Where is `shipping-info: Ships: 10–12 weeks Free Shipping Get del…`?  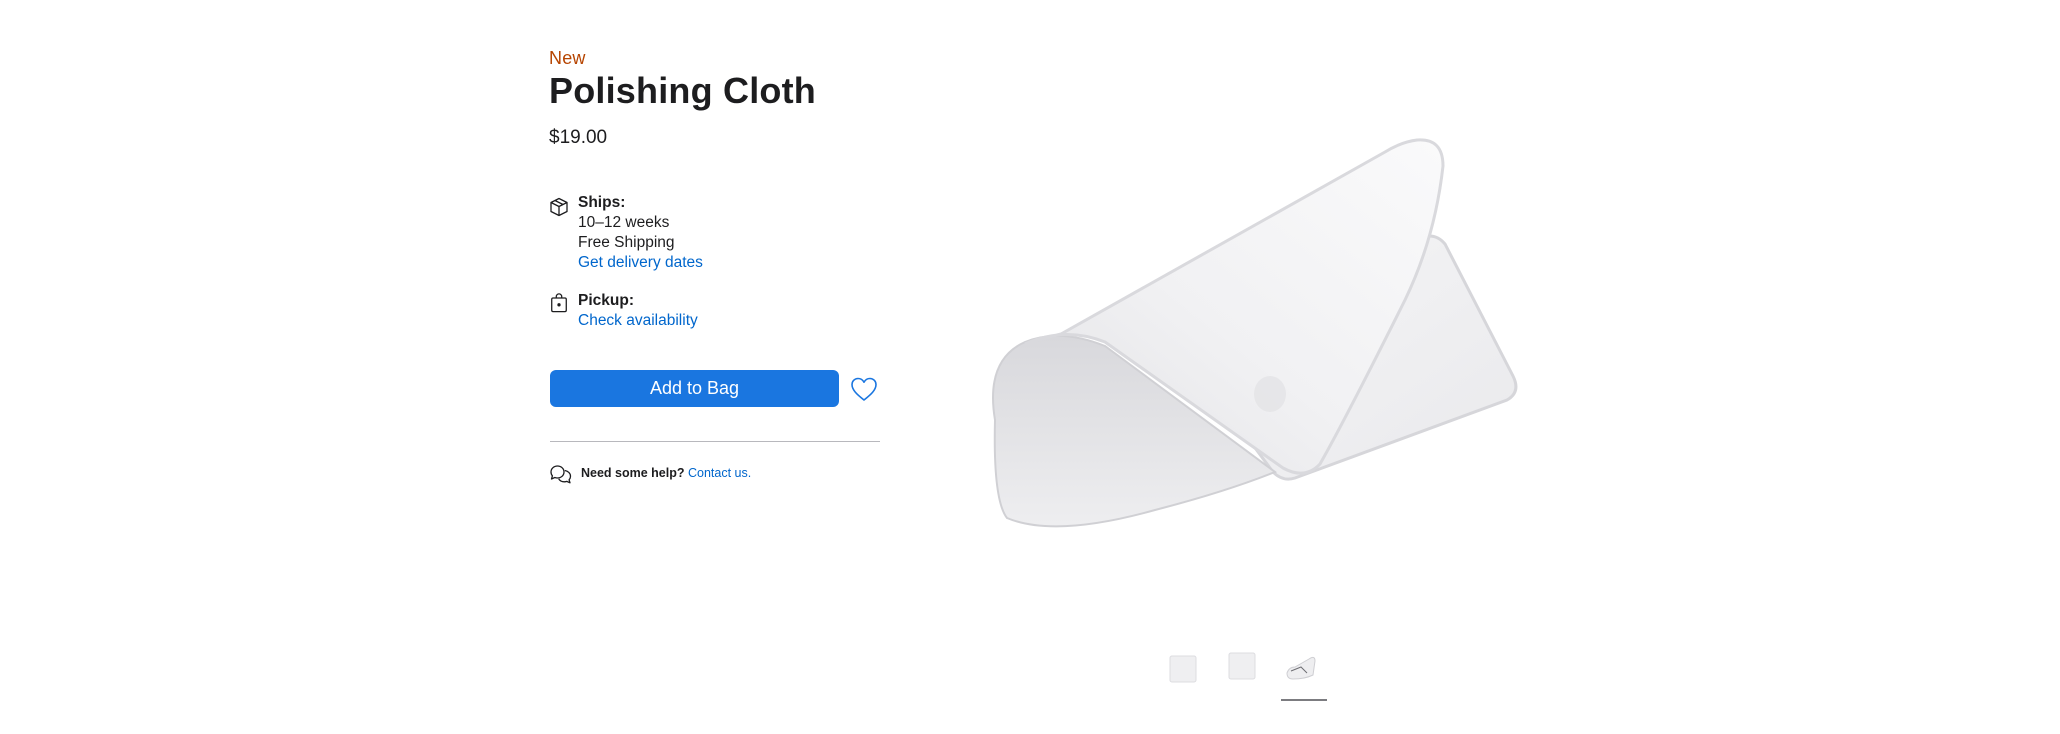
shipping-info: Ships: 10–12 weeks Free Shipping Get del… is located at coordinates (719, 235).